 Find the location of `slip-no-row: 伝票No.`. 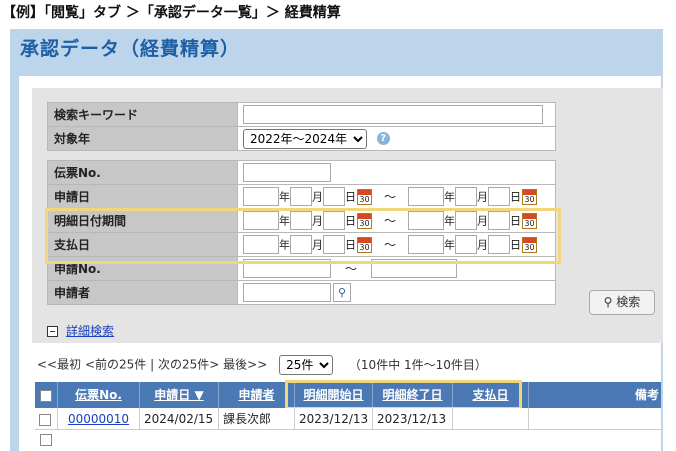

slip-no-row: 伝票No. is located at coordinates (301, 172).